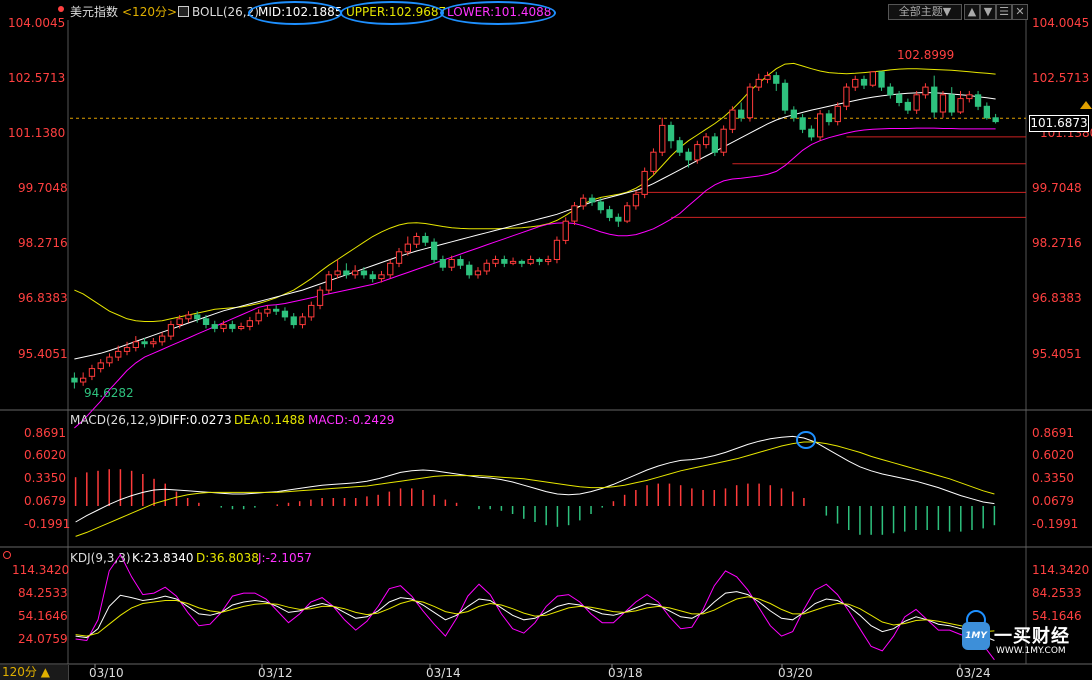 This screenshot has width=1092, height=680. Describe the element at coordinates (1057, 354) in the screenshot. I see `right-tick-6: 95.4051` at that location.